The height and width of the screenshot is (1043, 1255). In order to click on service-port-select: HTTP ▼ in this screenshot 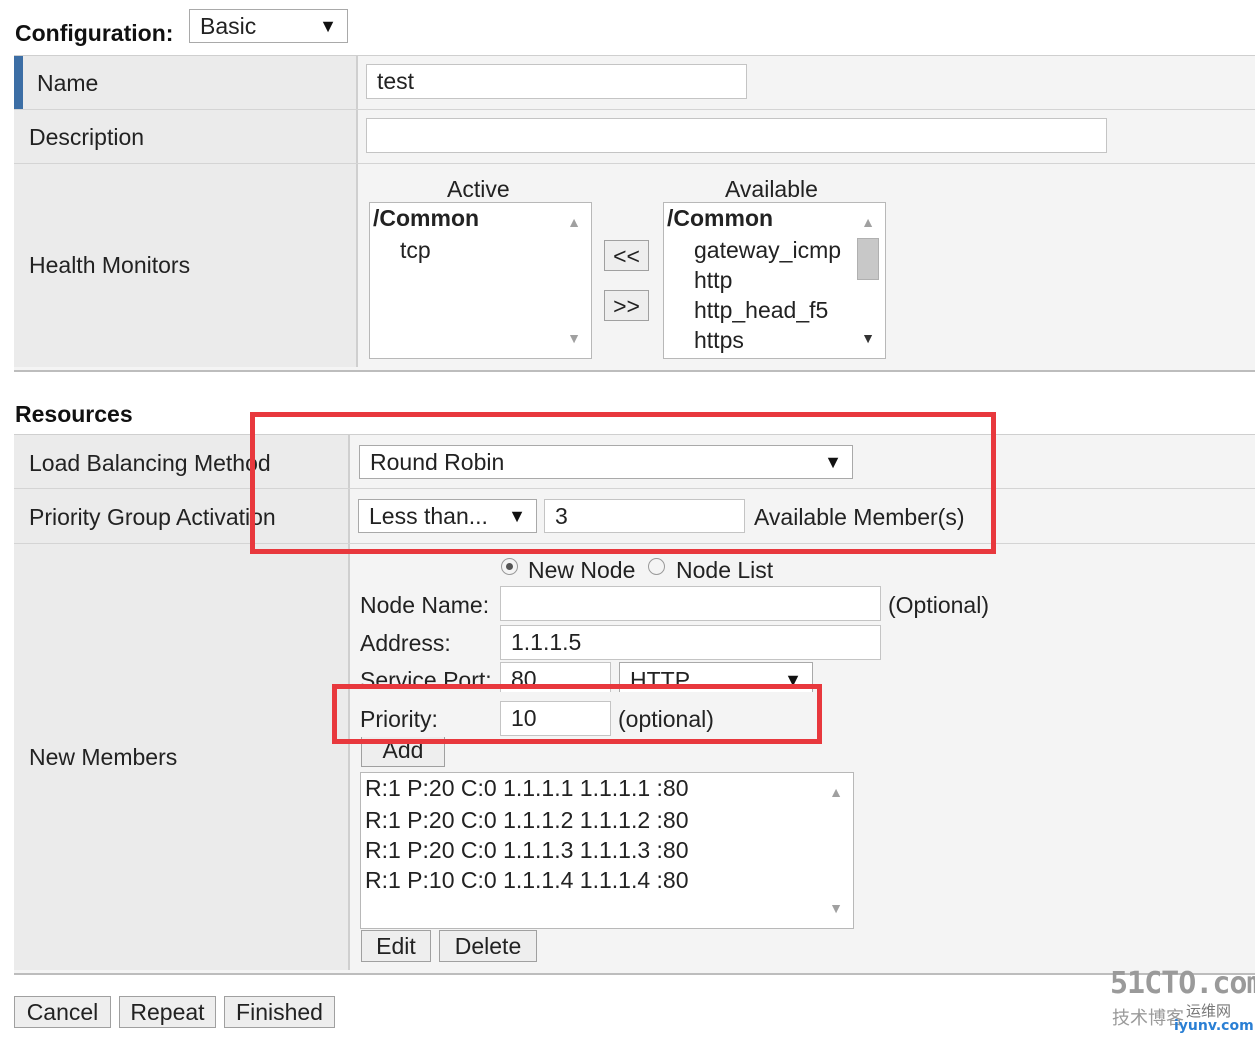, I will do `click(716, 677)`.